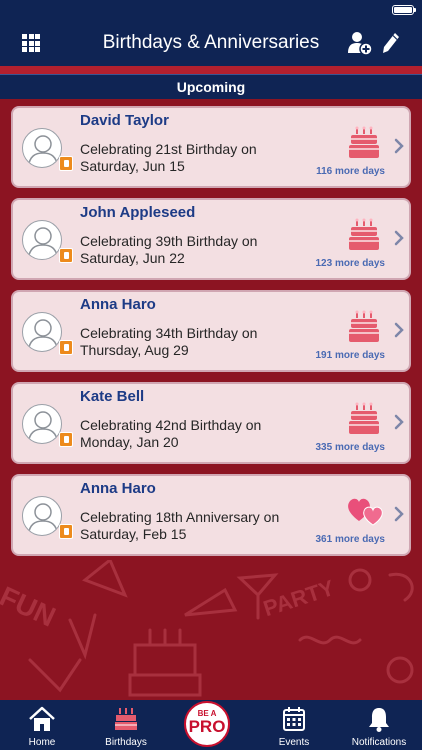  What do you see at coordinates (129, 442) in the screenshot?
I see `event-date: Monday, Jan 20` at bounding box center [129, 442].